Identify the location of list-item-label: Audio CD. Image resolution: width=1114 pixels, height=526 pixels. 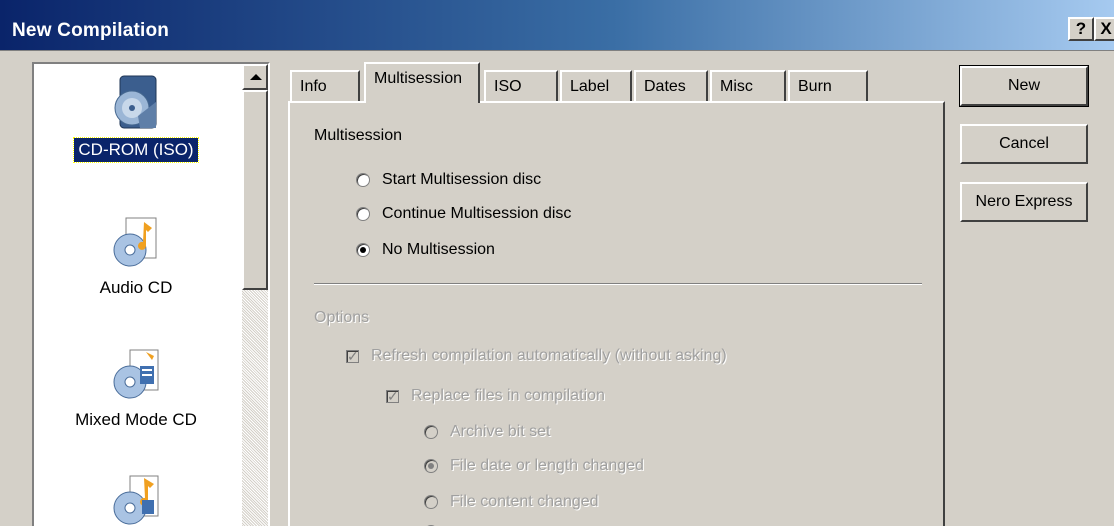
(136, 287).